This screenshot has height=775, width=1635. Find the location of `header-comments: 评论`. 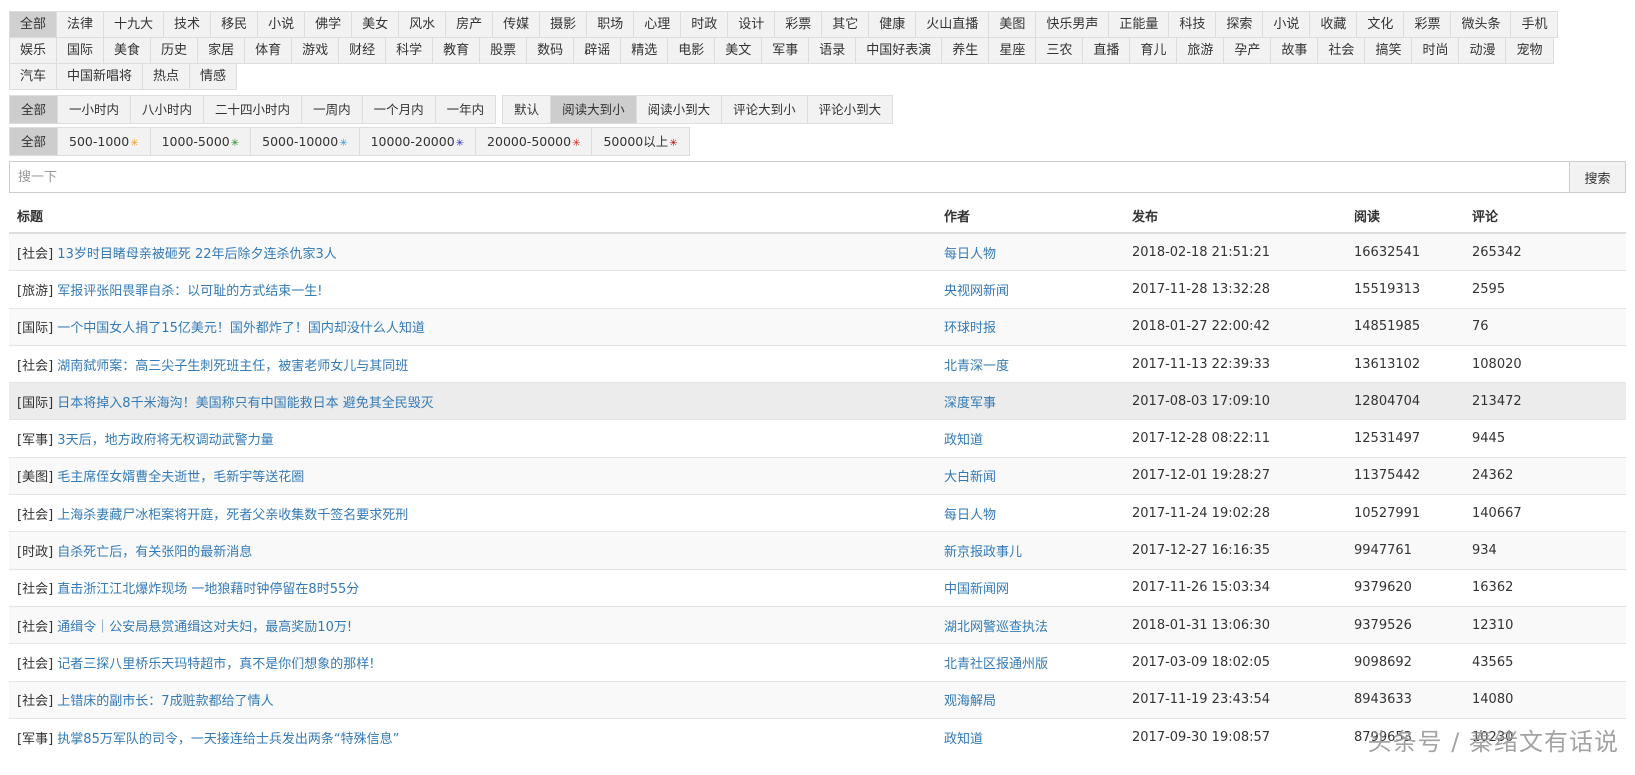

header-comments: 评论 is located at coordinates (1545, 216).